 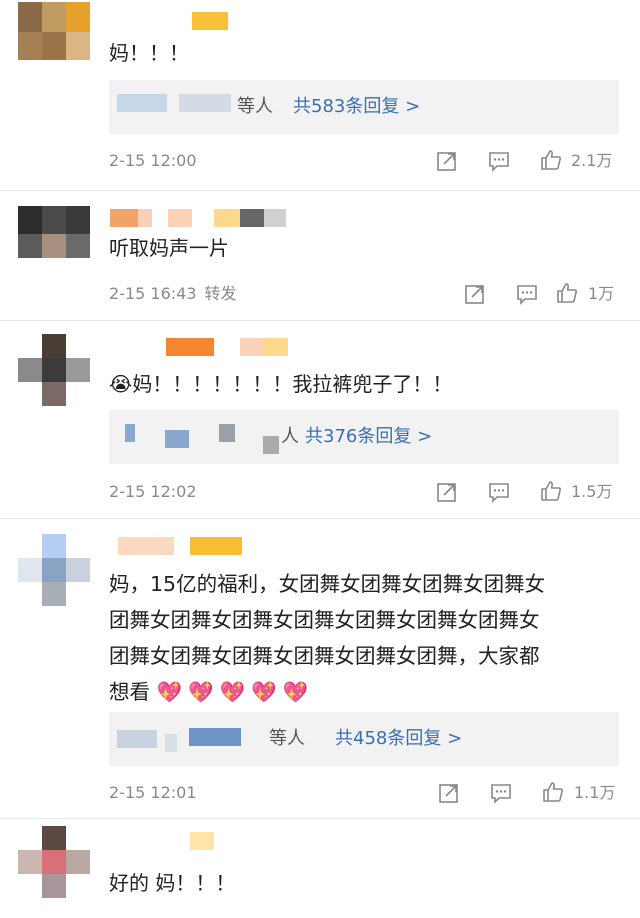 What do you see at coordinates (149, 53) in the screenshot?
I see `comment-text: 妈！！！` at bounding box center [149, 53].